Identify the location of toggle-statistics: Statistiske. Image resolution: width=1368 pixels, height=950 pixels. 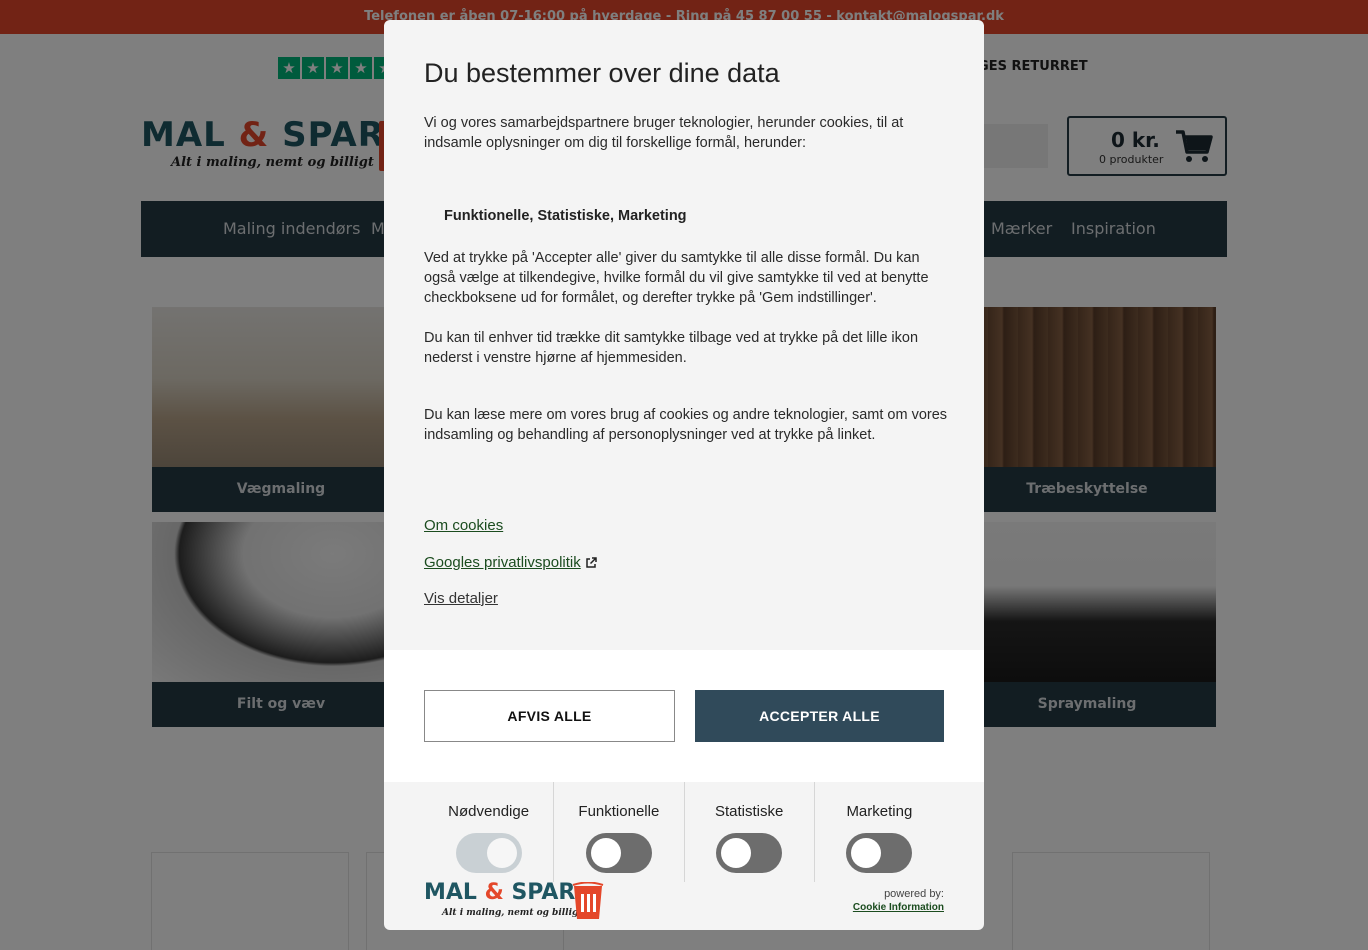
(748, 832).